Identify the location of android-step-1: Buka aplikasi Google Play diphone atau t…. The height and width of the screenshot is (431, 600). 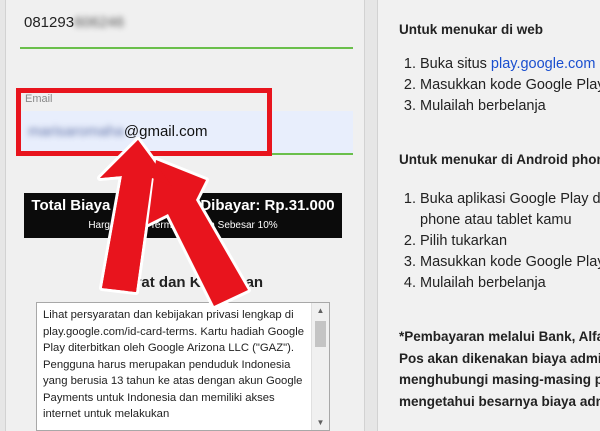
(510, 210).